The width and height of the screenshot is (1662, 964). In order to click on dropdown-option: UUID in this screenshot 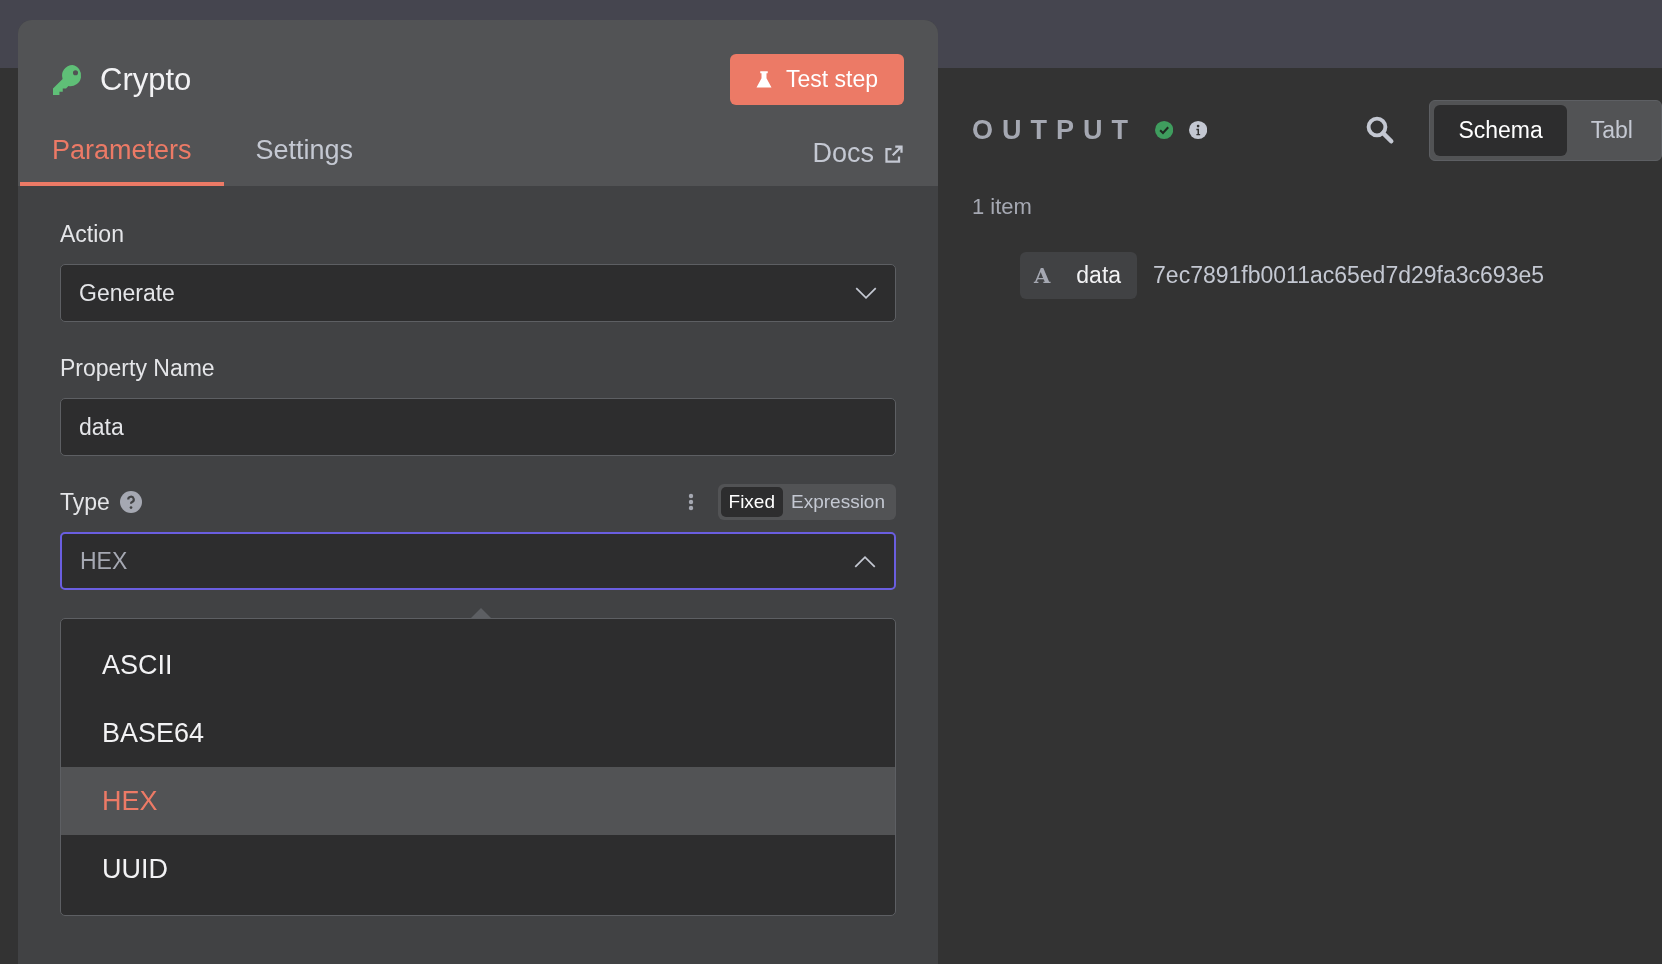, I will do `click(478, 869)`.